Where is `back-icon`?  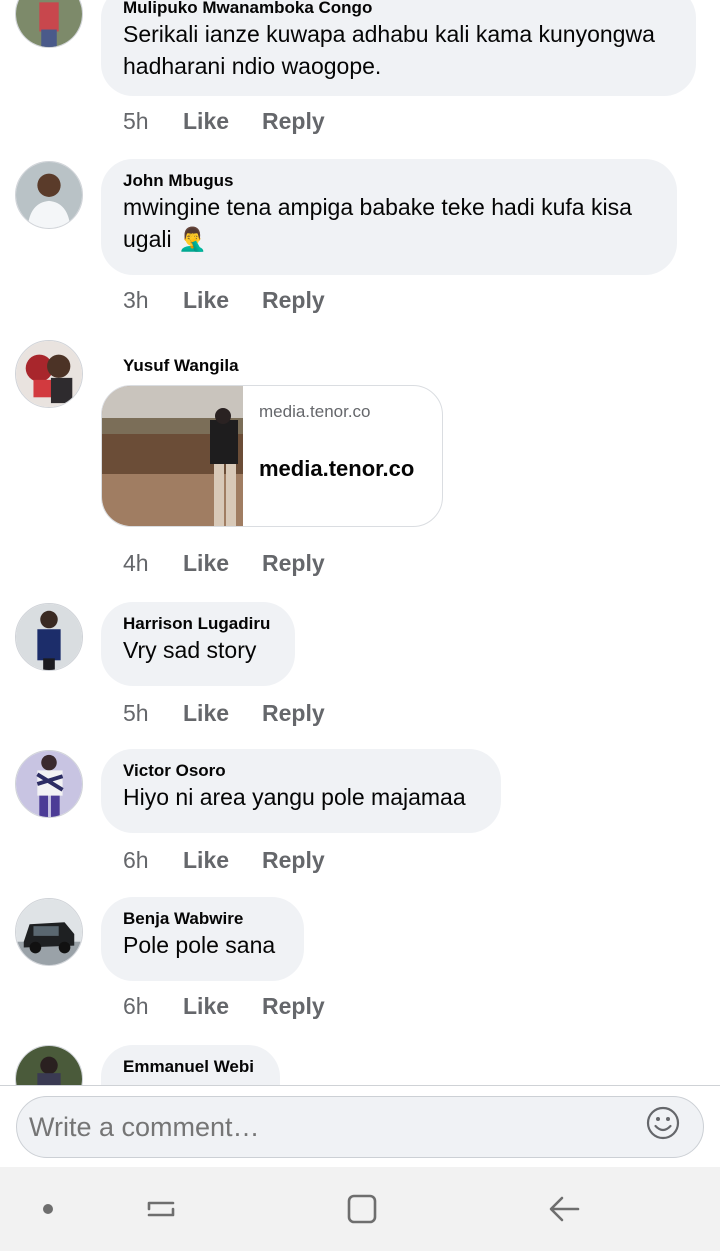
back-icon is located at coordinates (564, 1209).